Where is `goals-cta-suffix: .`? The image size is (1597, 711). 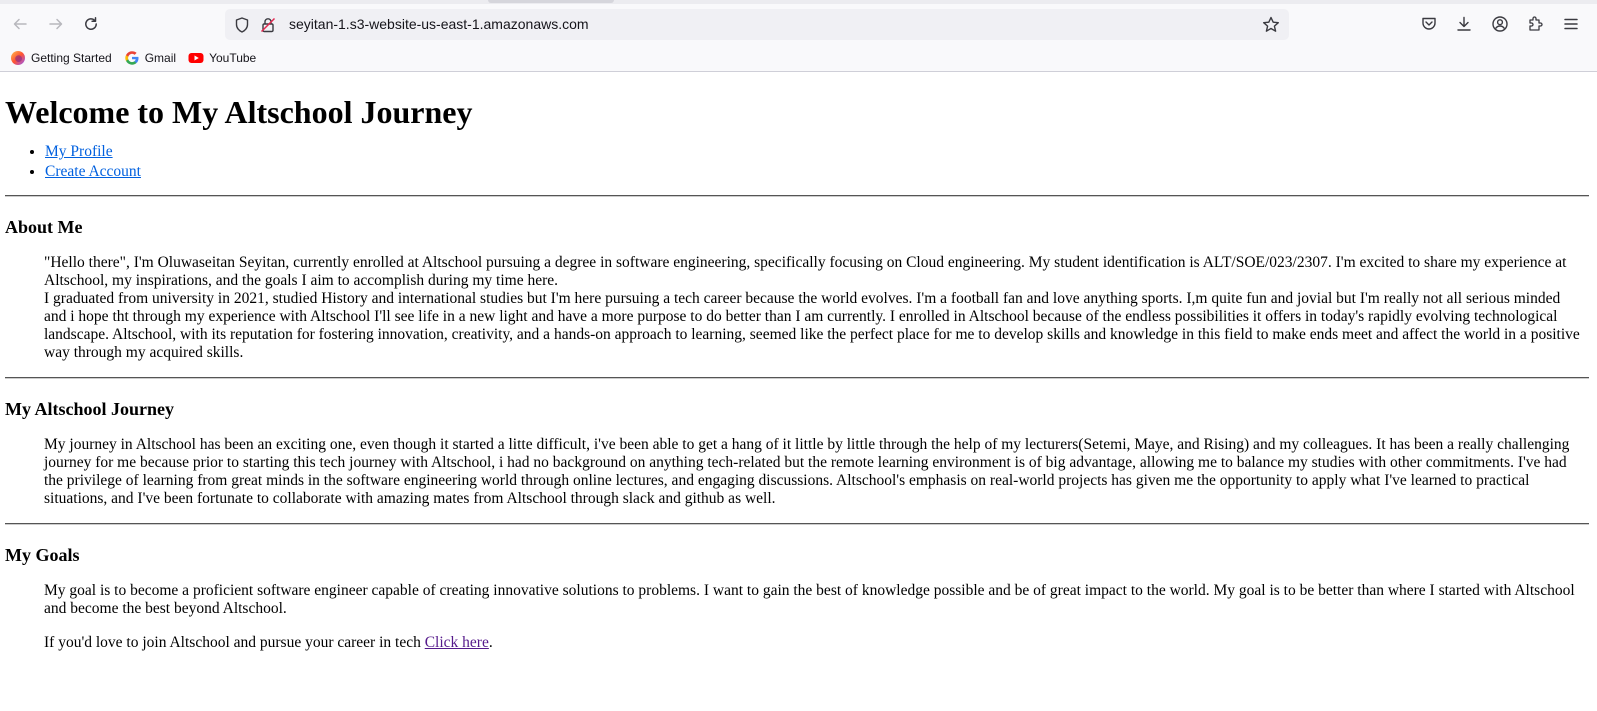
goals-cta-suffix: . is located at coordinates (490, 642).